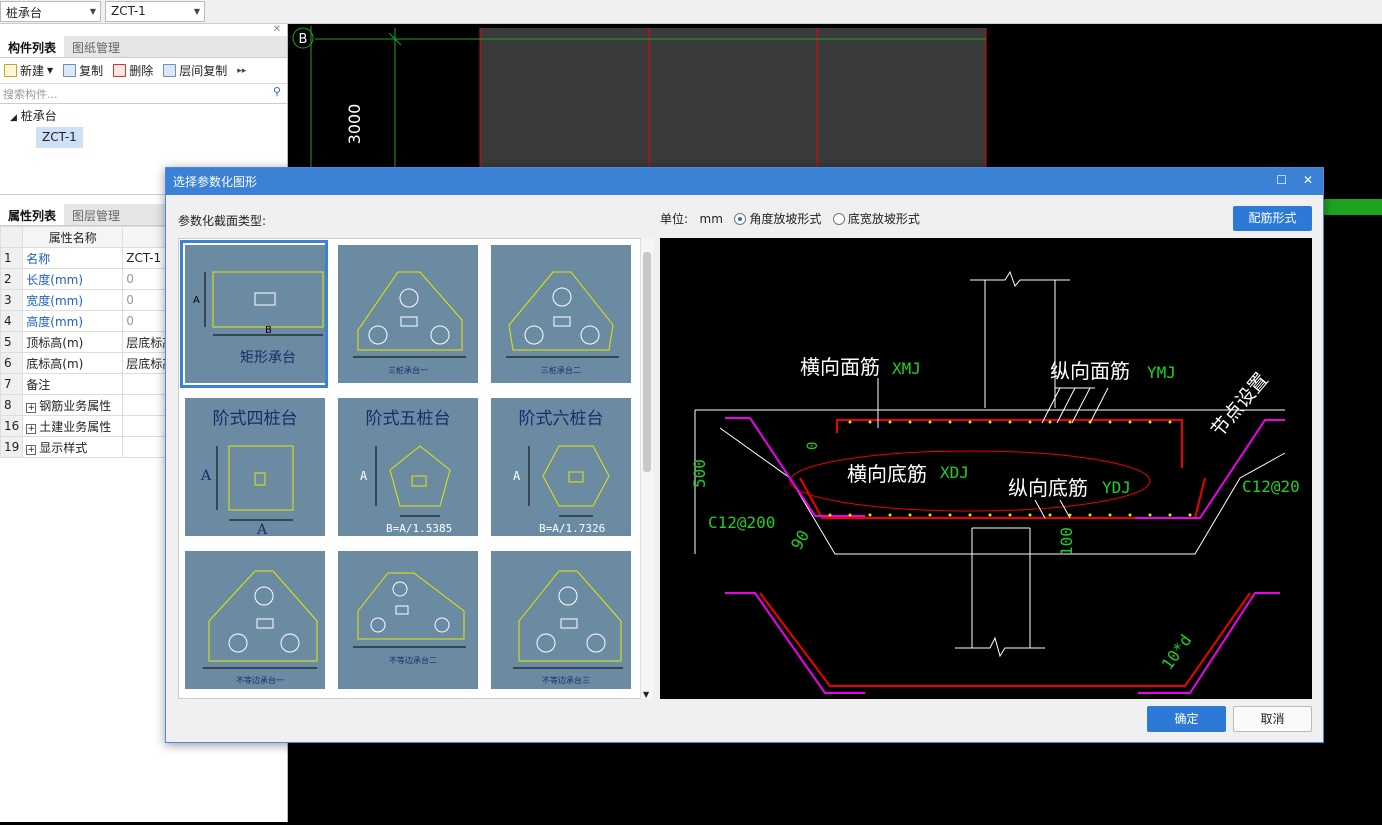 Image resolution: width=1382 pixels, height=825 pixels. What do you see at coordinates (744, 181) in the screenshot?
I see `dialog-titlebar: 选择参数化图形 ☐ ✕` at bounding box center [744, 181].